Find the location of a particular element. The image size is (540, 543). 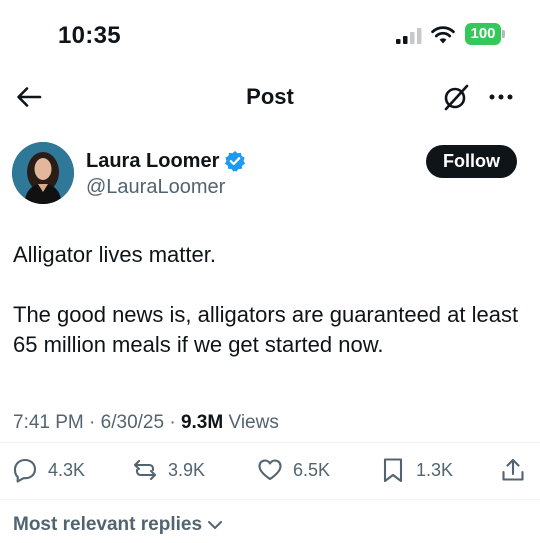

battery-level: 100 is located at coordinates (483, 34).